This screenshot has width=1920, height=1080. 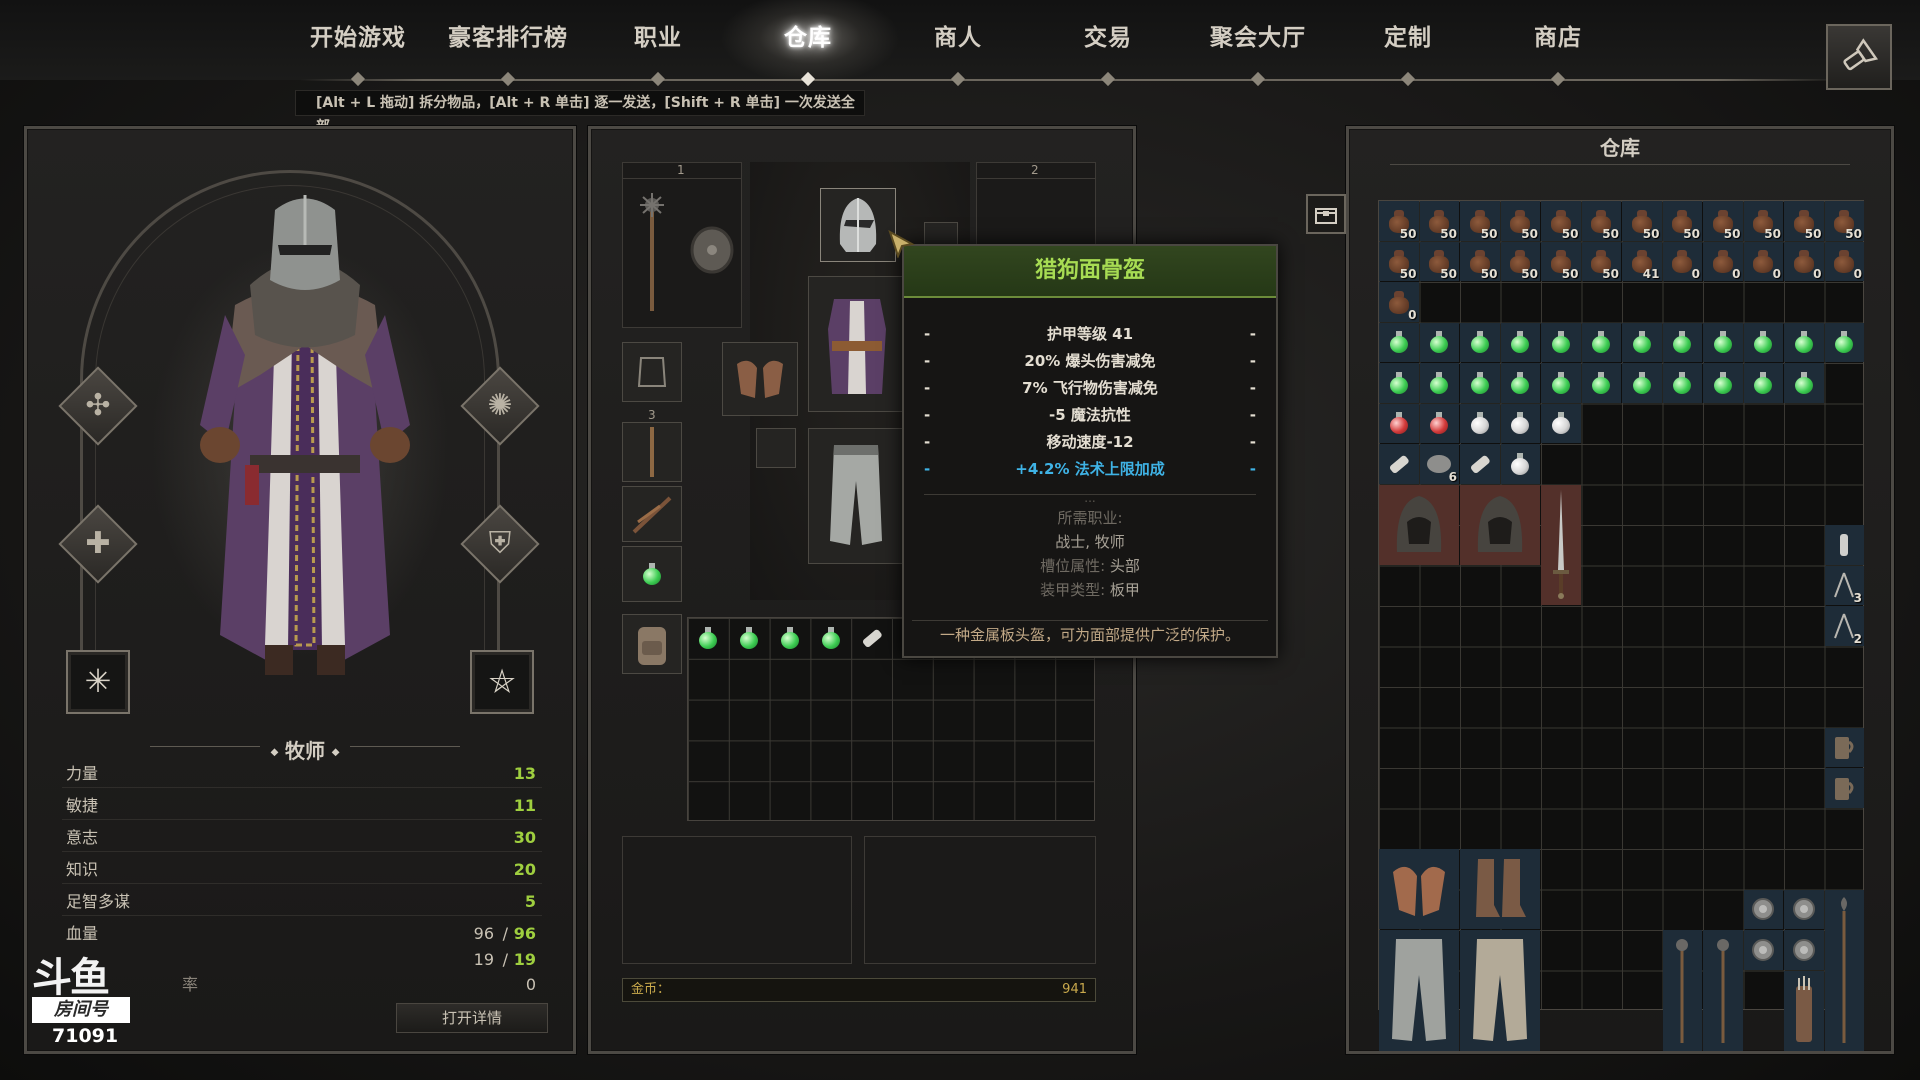 What do you see at coordinates (712, 250) in the screenshot?
I see `round-shield-icon` at bounding box center [712, 250].